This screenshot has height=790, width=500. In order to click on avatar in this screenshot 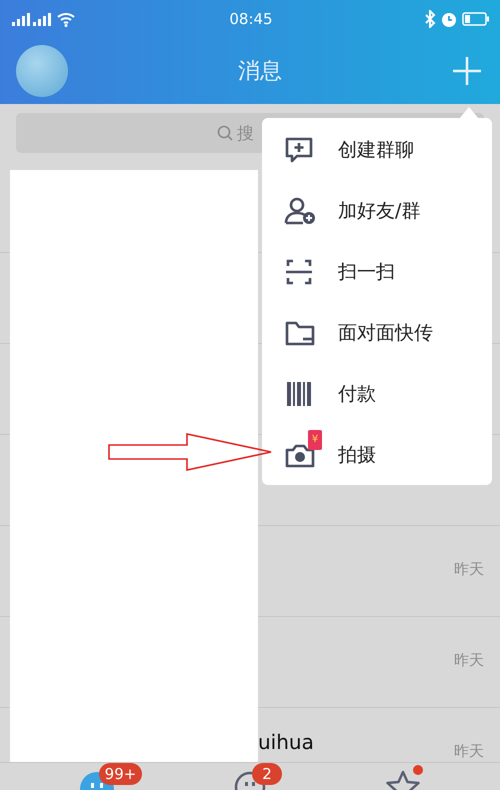, I will do `click(42, 70)`.